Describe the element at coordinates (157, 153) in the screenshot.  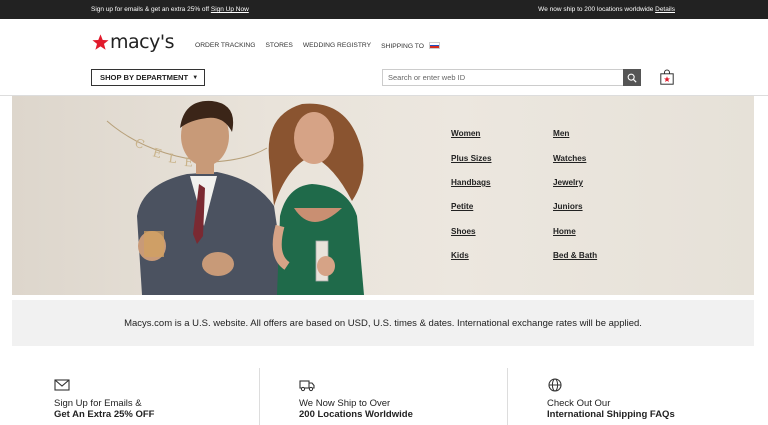
I see `svg-text: E` at that location.